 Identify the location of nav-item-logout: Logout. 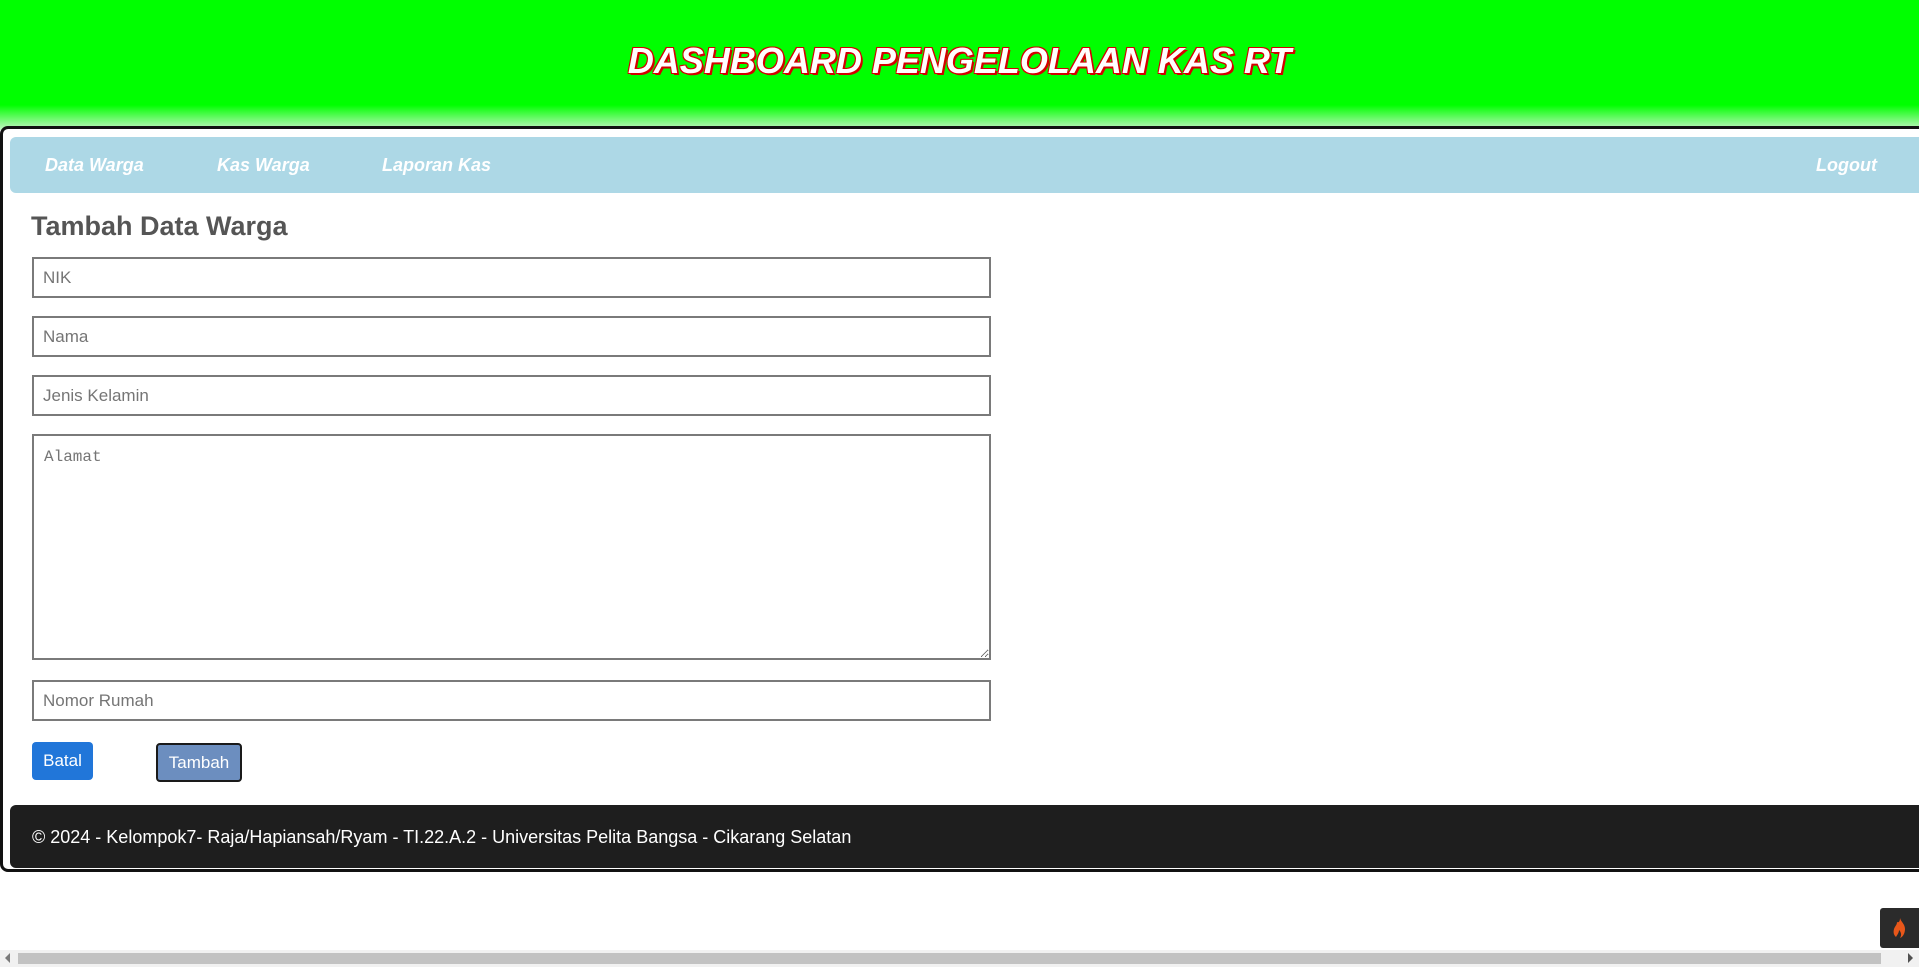
(1846, 165).